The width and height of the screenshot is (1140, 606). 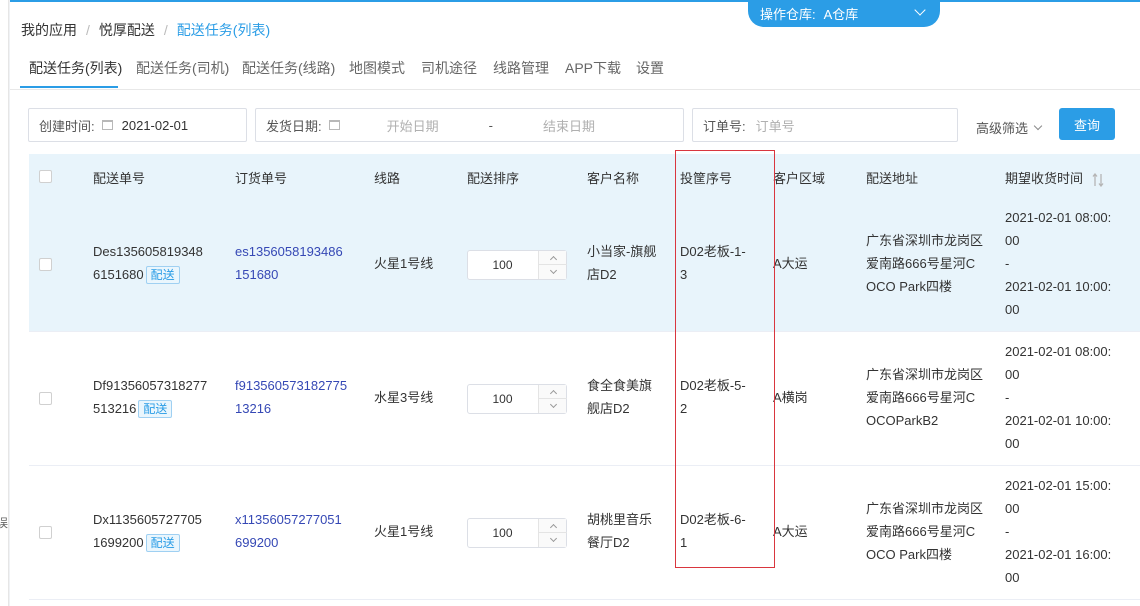 What do you see at coordinates (608, 542) in the screenshot?
I see `customer-line: 餐厅D2` at bounding box center [608, 542].